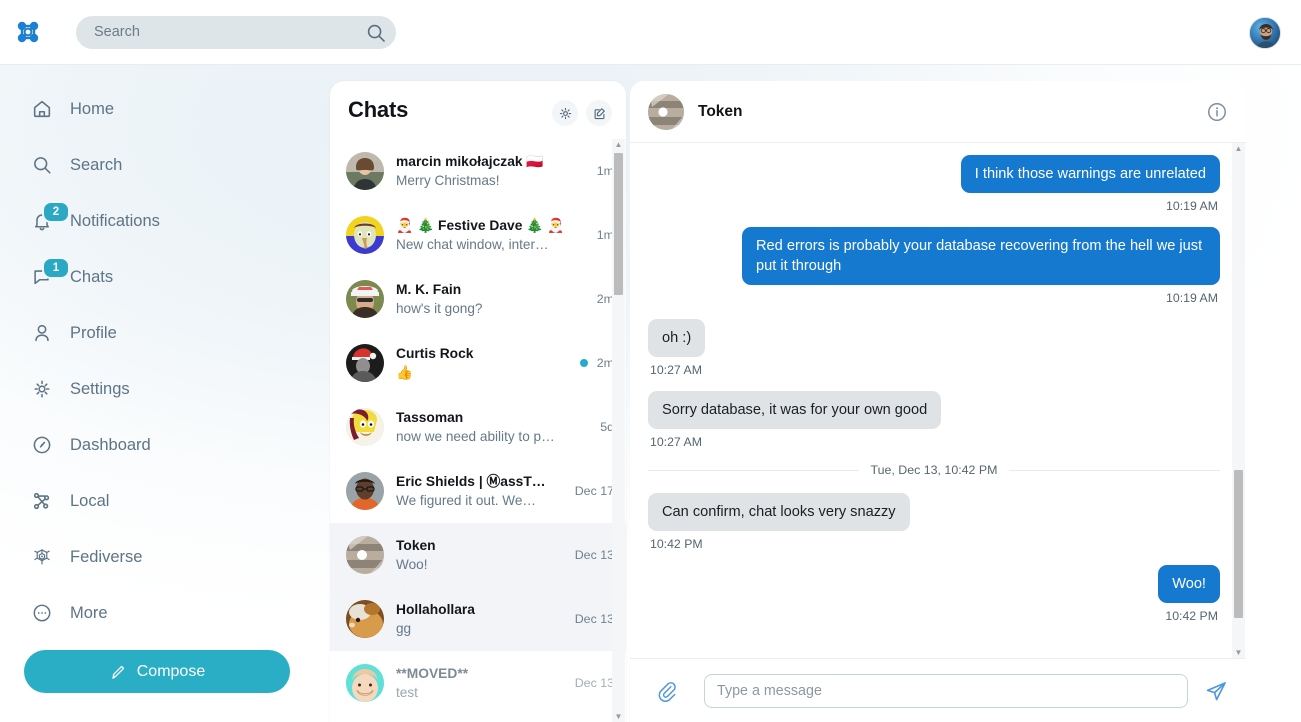 The height and width of the screenshot is (722, 1301). What do you see at coordinates (42, 109) in the screenshot?
I see `home-icon` at bounding box center [42, 109].